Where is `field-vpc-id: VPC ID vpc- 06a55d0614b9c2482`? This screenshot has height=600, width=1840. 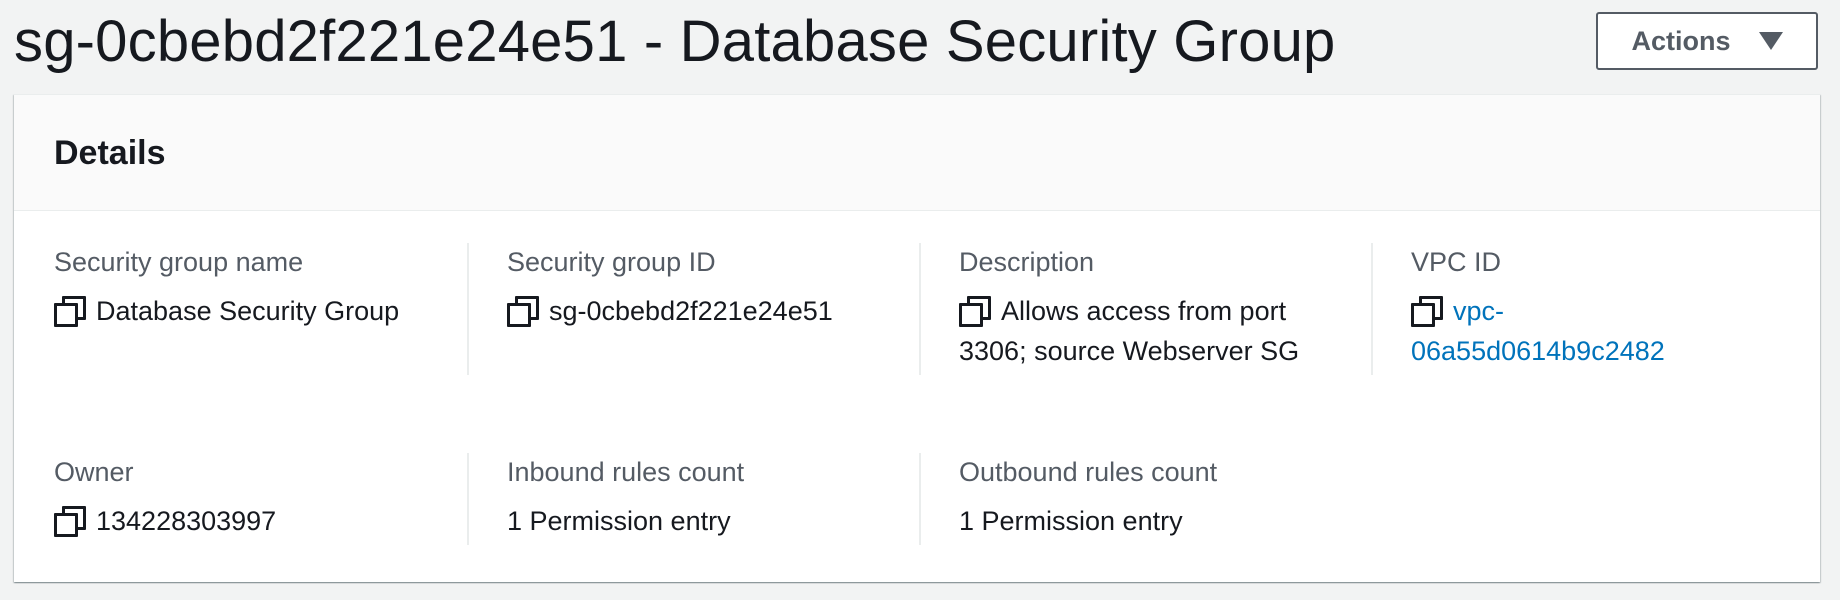 field-vpc-id: VPC ID vpc- 06a55d0614b9c2482 is located at coordinates (1581, 309).